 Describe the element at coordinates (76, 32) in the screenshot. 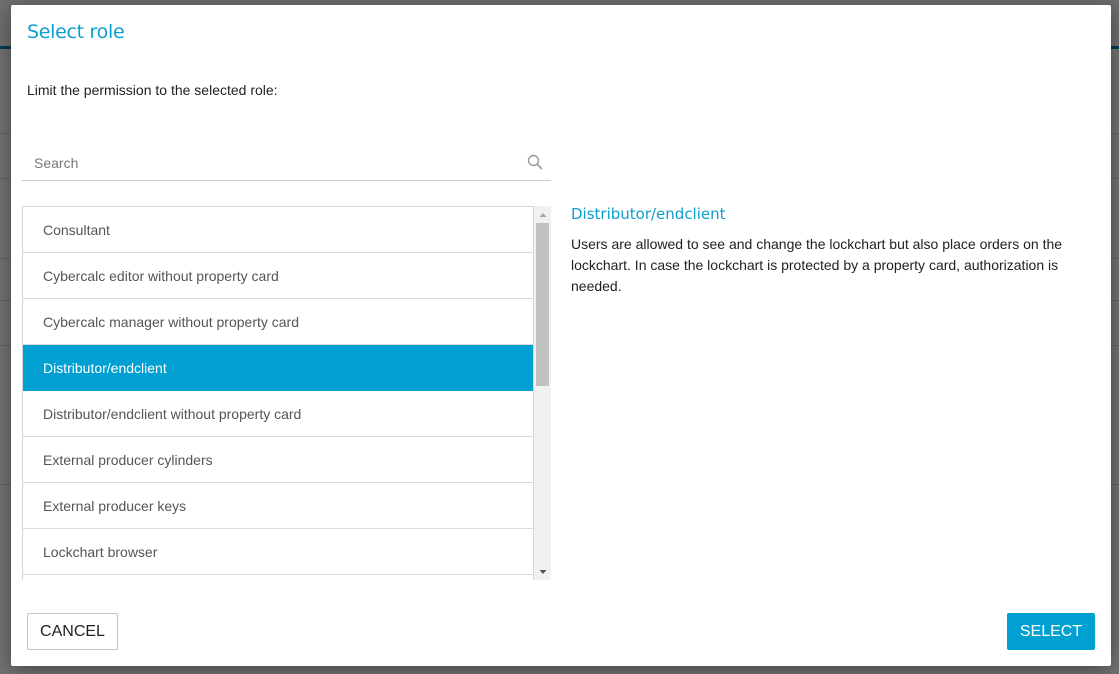

I see `dialog-title: Select role` at that location.